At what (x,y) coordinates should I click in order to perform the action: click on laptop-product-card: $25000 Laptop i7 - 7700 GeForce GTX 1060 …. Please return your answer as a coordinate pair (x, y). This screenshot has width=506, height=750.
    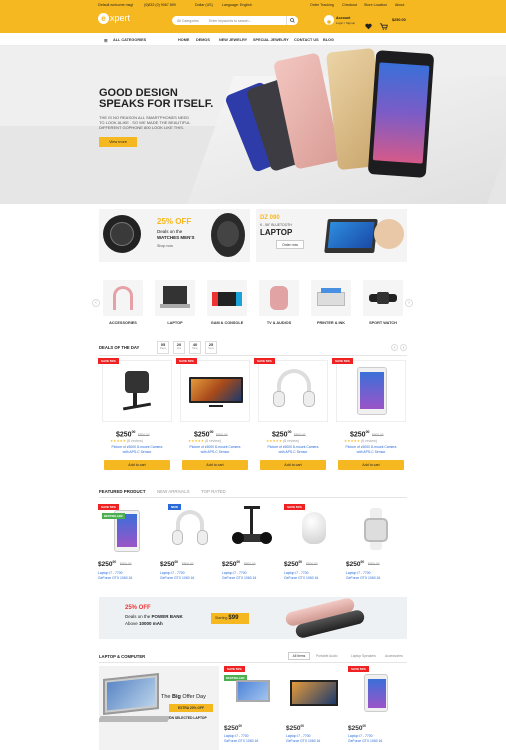
    Looking at the image, I should click on (314, 708).